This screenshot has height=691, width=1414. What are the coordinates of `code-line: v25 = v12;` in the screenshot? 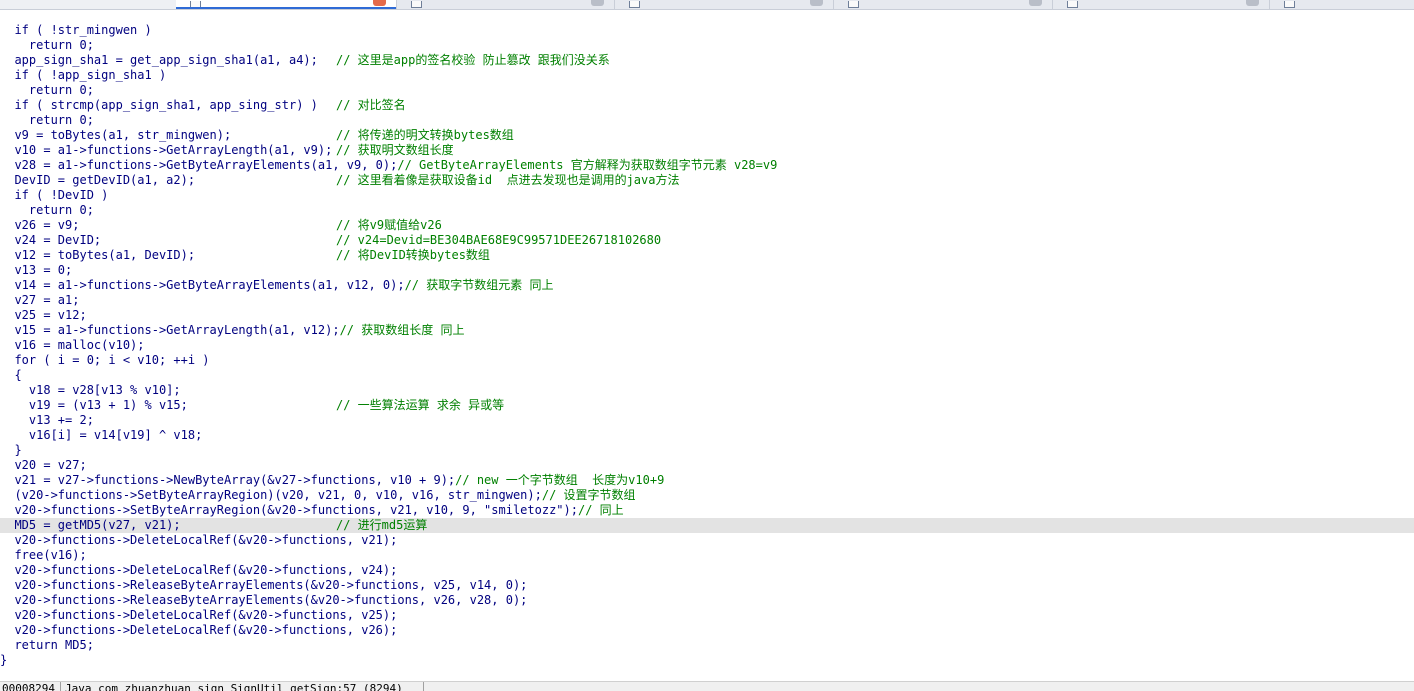 It's located at (707, 315).